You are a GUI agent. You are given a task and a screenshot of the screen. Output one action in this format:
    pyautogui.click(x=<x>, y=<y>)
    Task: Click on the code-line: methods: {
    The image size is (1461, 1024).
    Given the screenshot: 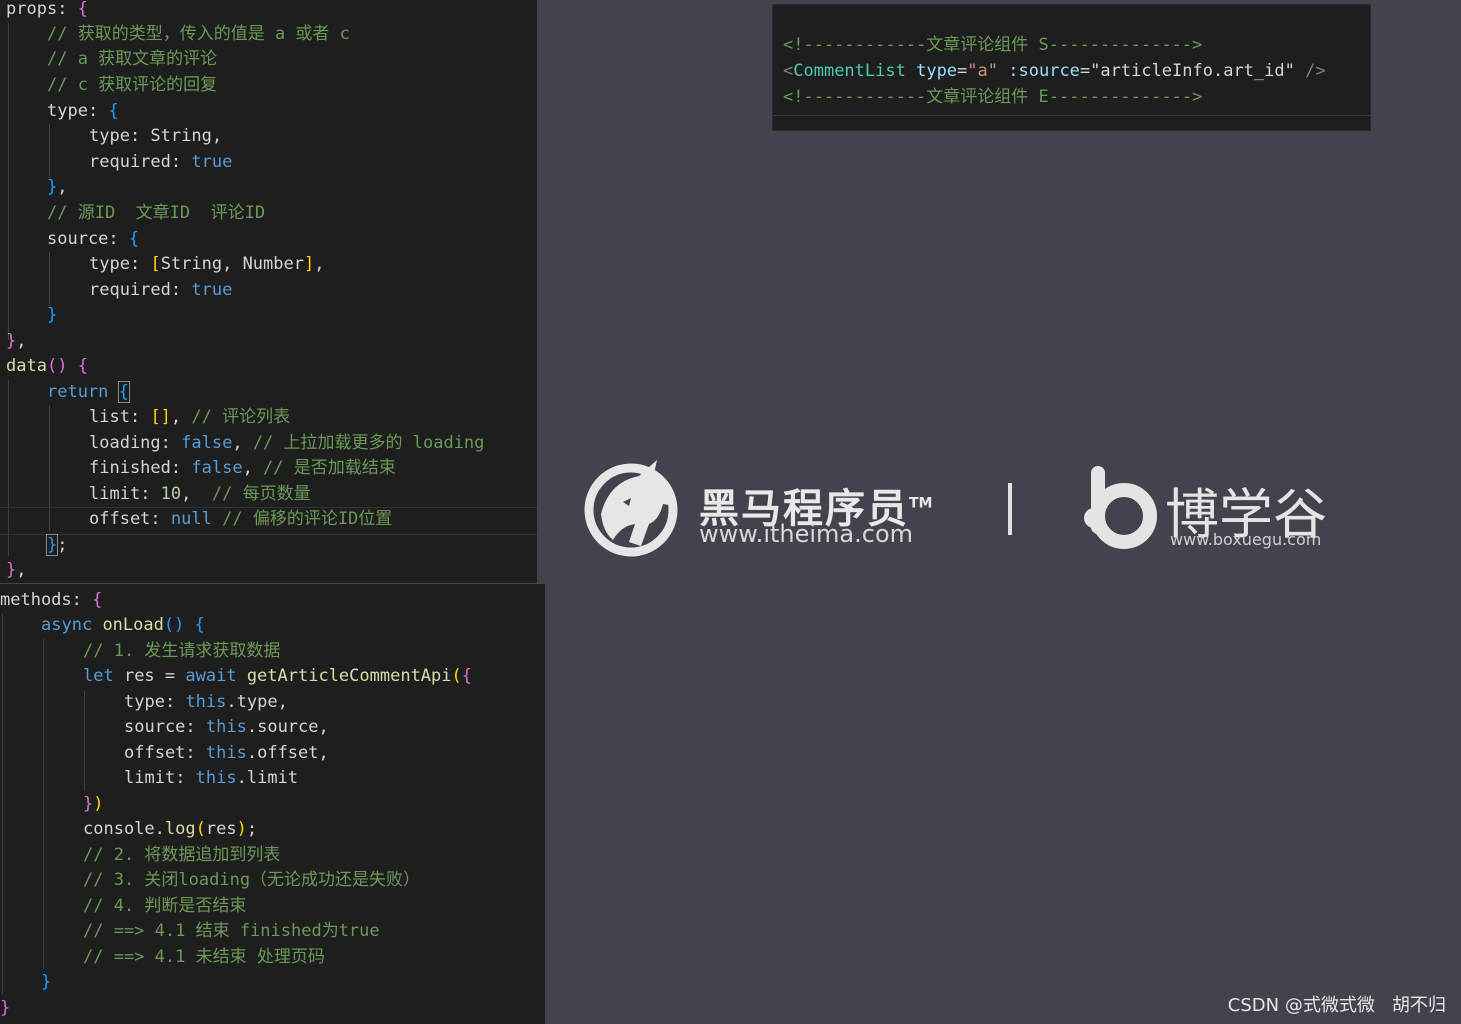 What is the action you would take?
    pyautogui.click(x=51, y=600)
    